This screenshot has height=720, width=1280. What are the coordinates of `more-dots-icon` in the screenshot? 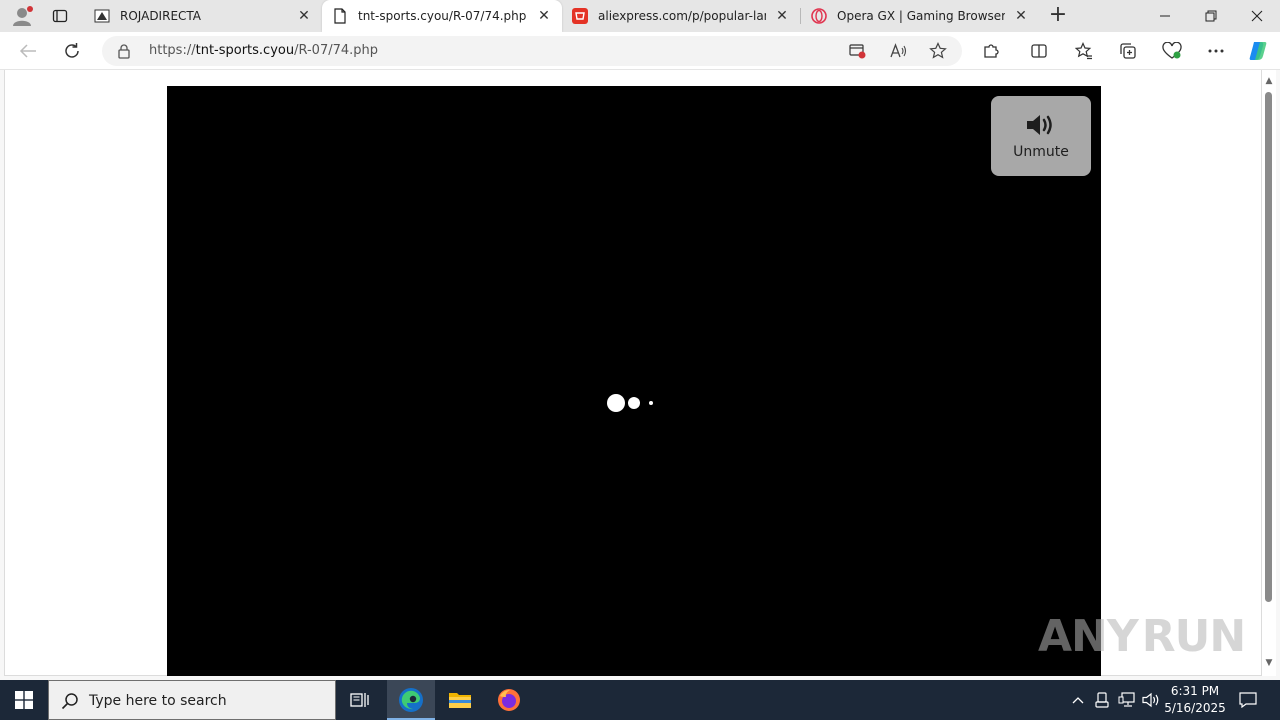 It's located at (1216, 51).